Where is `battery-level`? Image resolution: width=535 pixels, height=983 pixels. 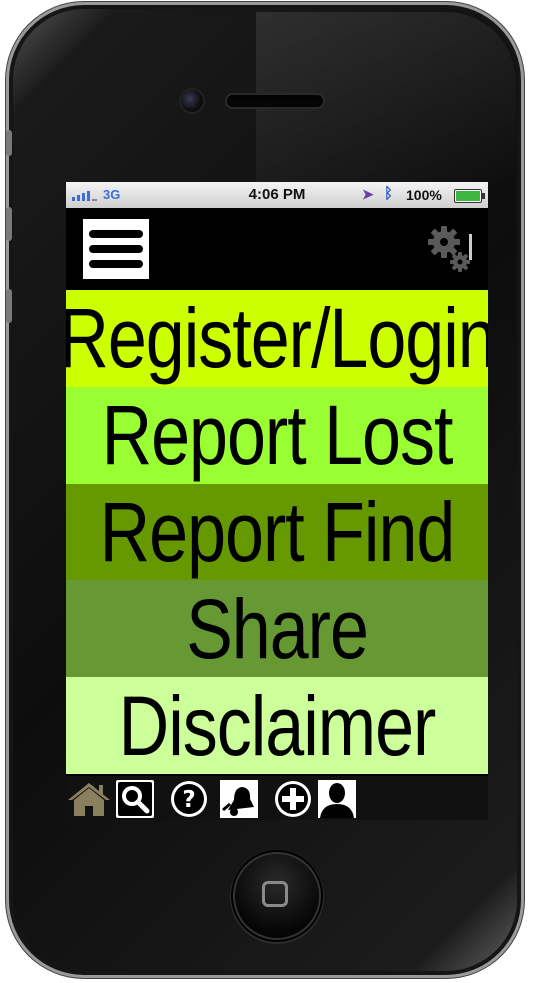
battery-level is located at coordinates (468, 196).